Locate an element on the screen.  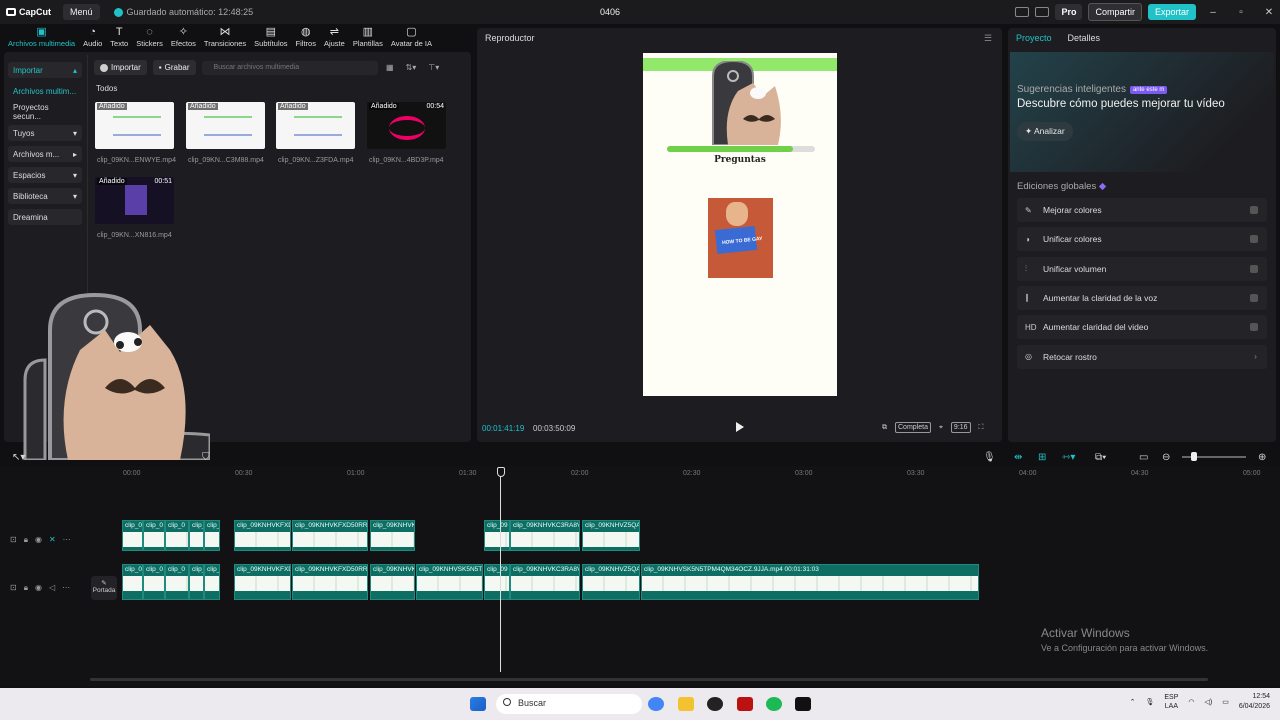
sidebar-item: Biblioteca ▾ is located at coordinates (45, 196).